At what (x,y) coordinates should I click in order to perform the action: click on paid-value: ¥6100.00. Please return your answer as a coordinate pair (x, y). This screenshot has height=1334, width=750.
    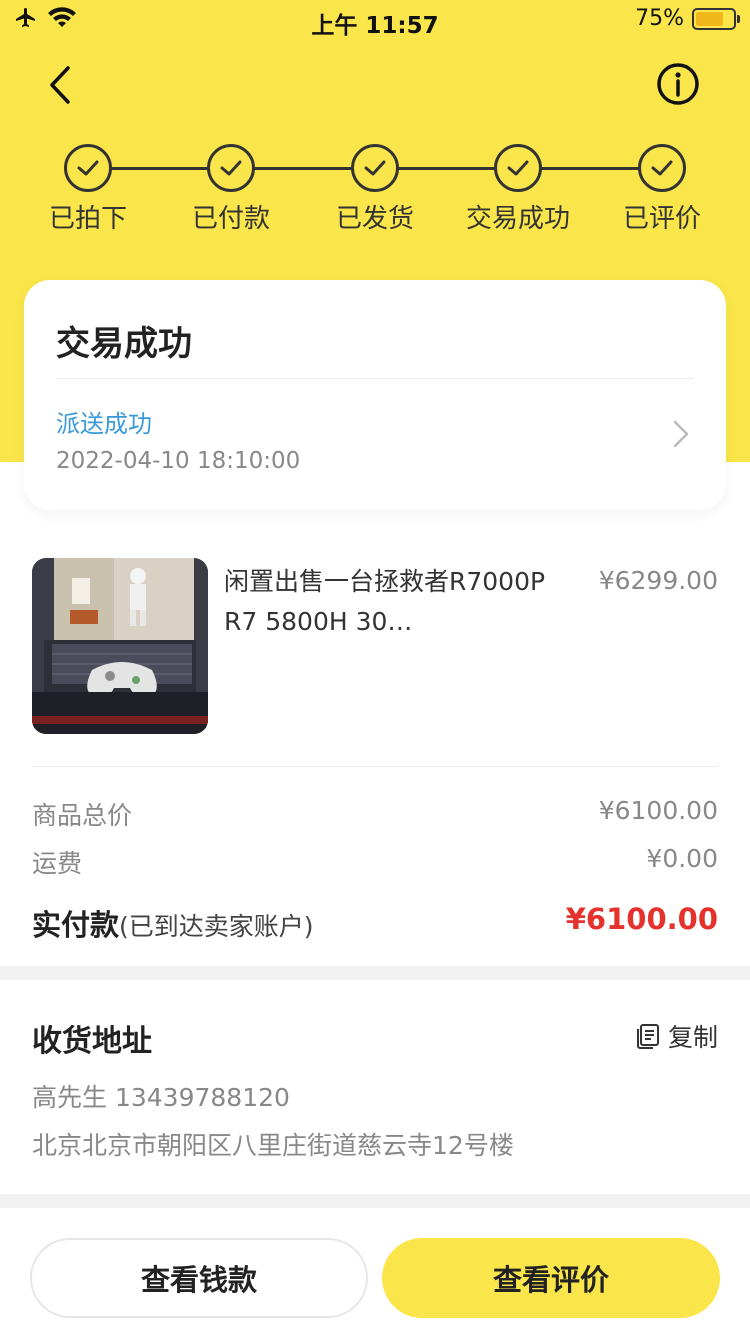
    Looking at the image, I should click on (641, 919).